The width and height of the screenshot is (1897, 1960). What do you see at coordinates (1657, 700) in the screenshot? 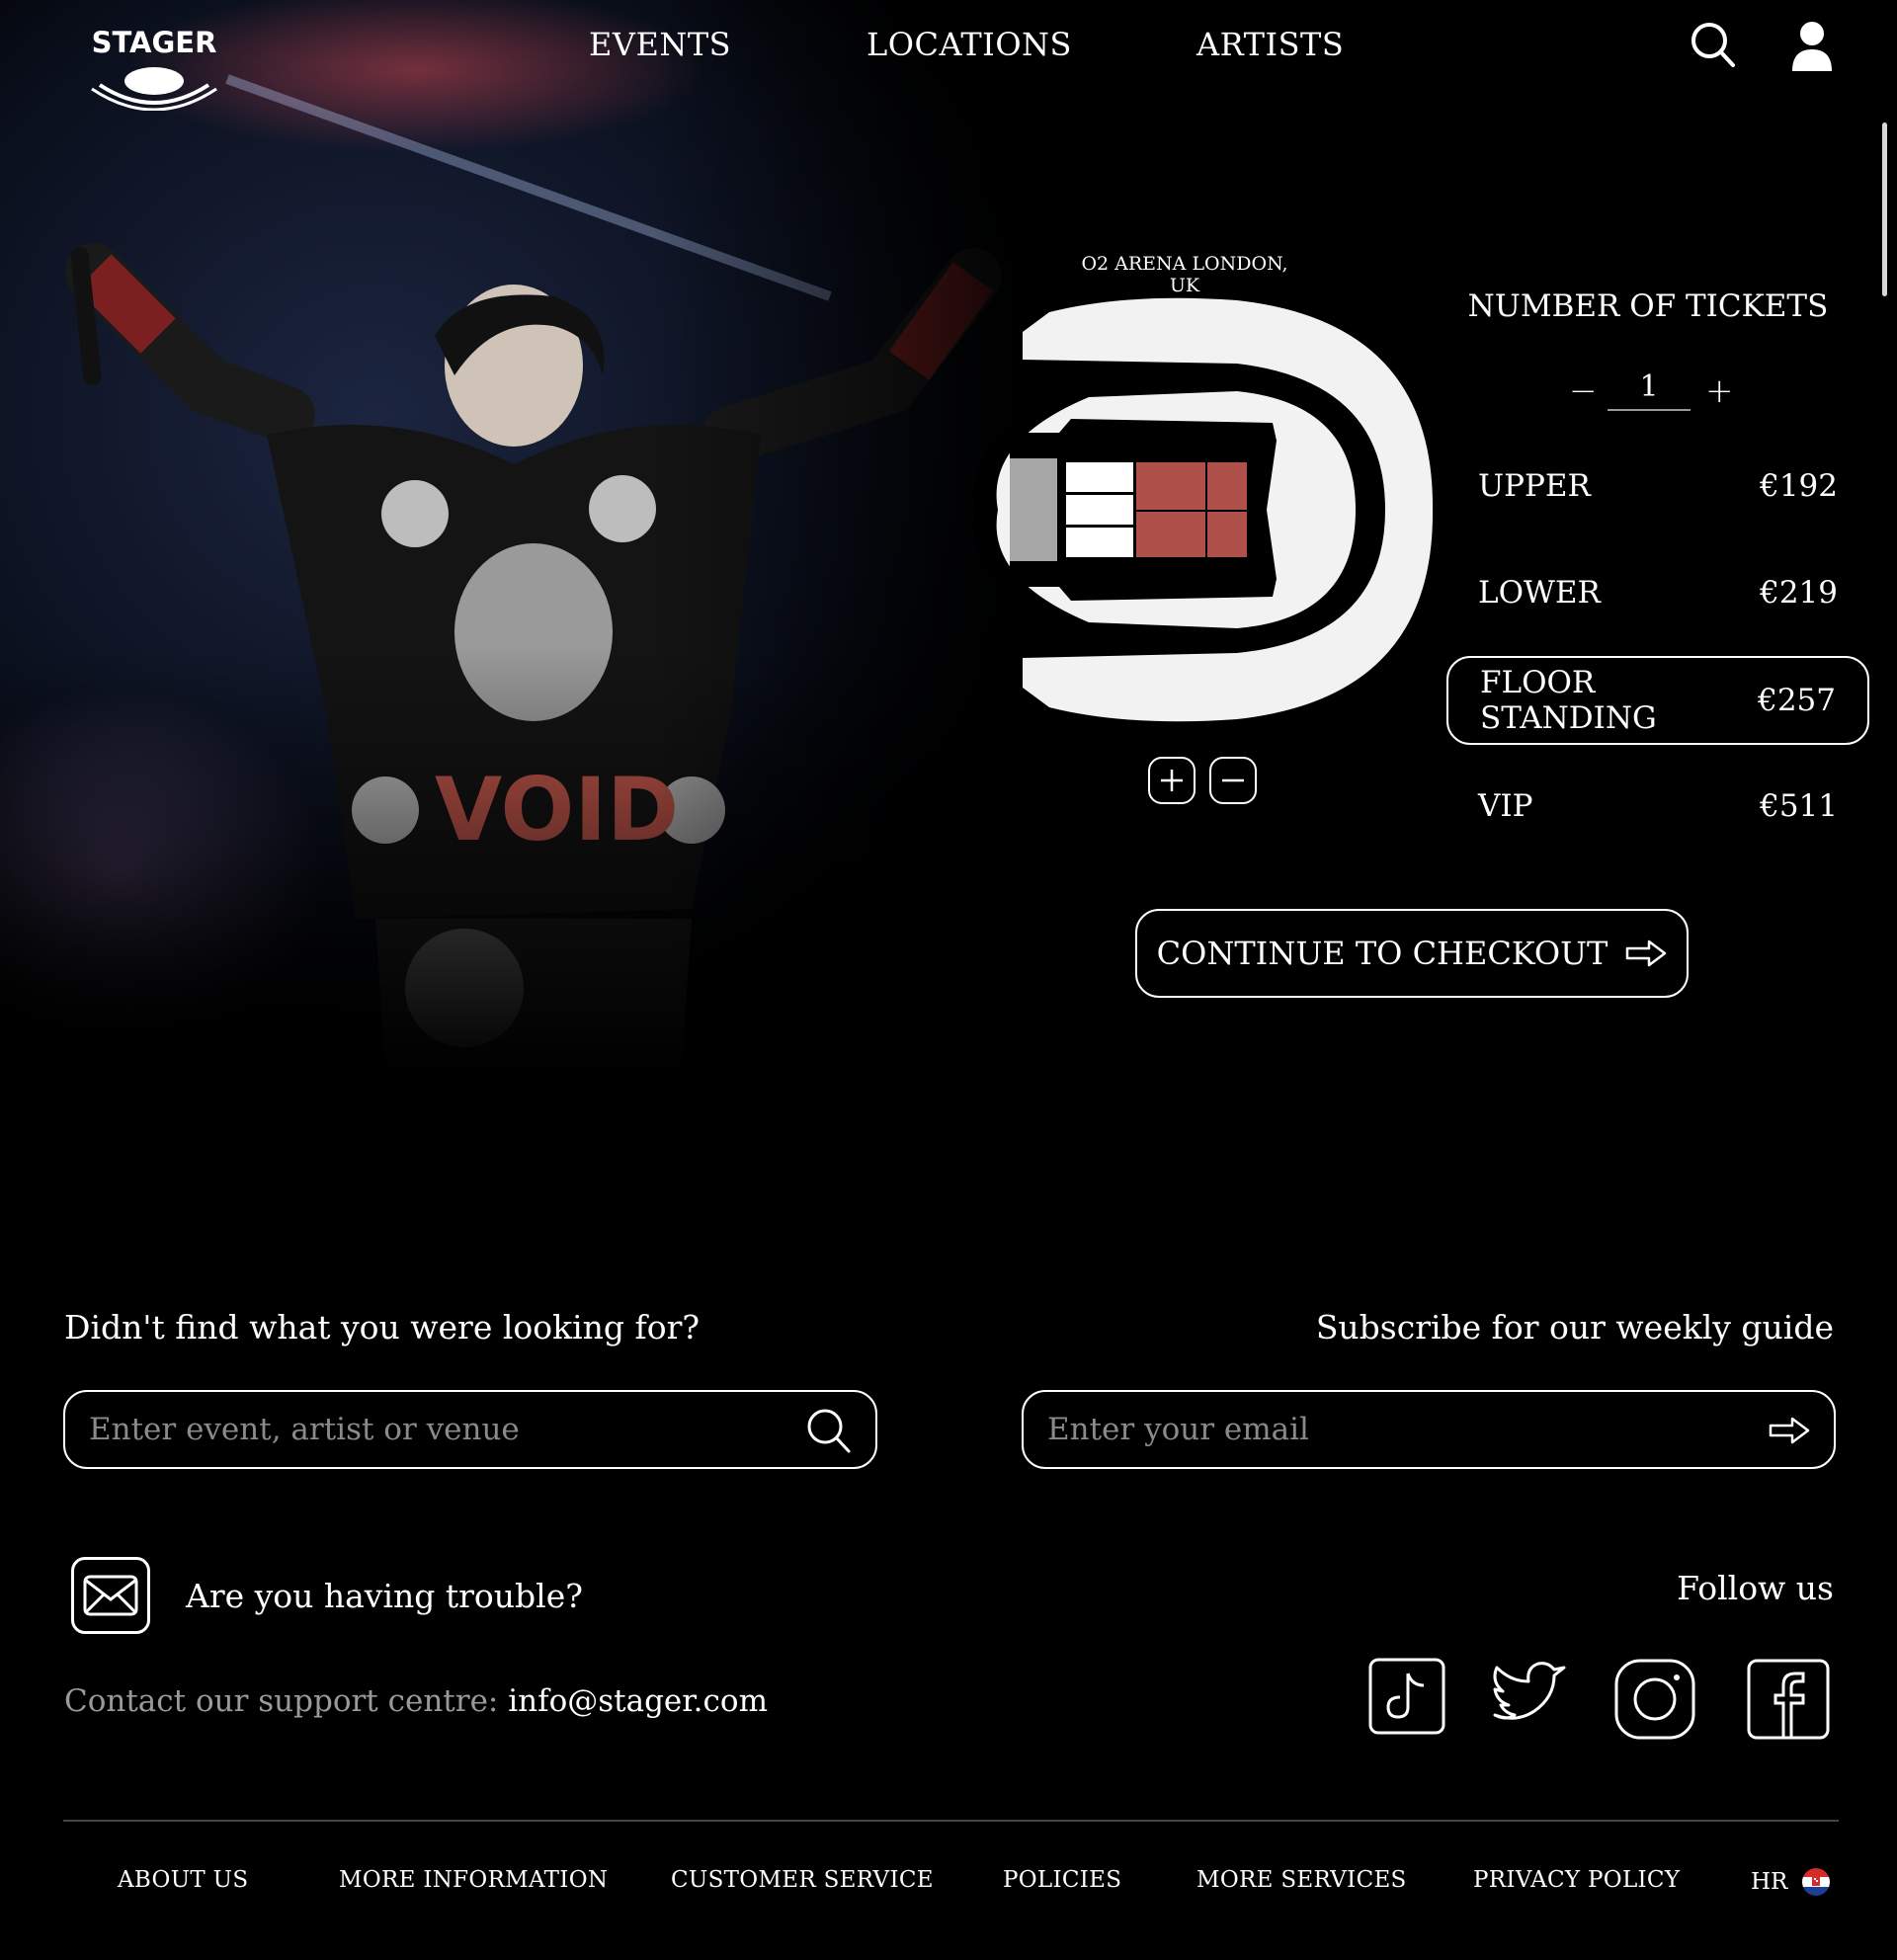
I see `tier-floor-standing: FLOOR STANDING €257` at bounding box center [1657, 700].